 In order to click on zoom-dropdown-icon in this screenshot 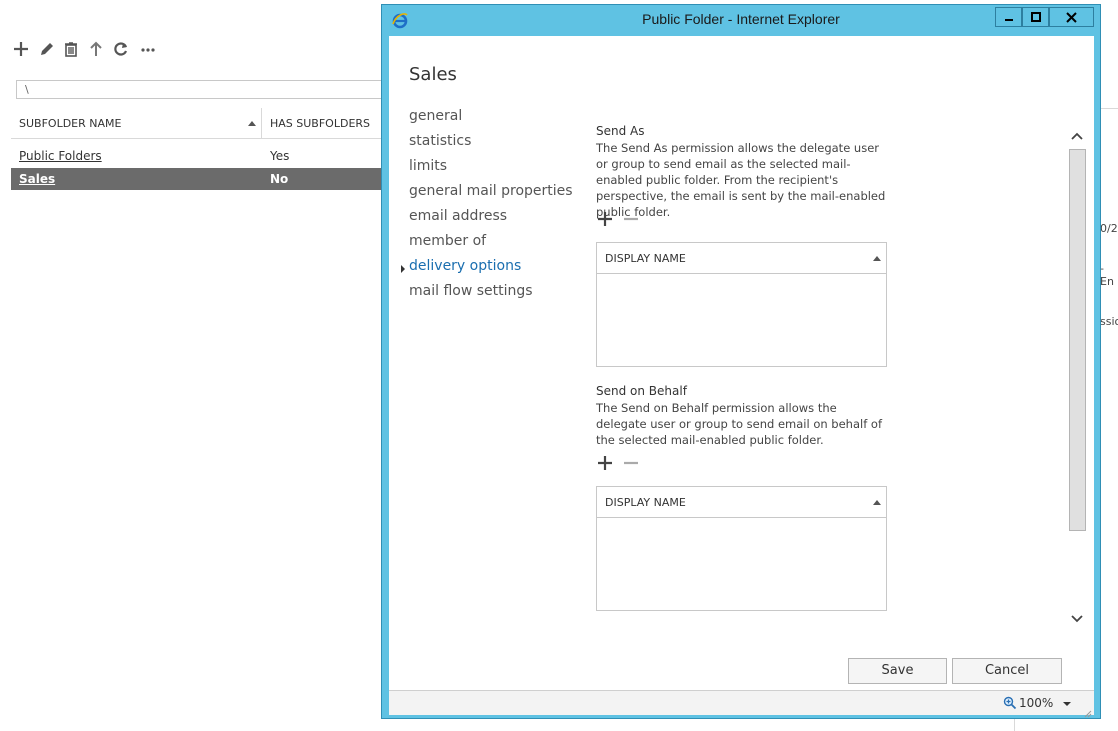, I will do `click(1067, 704)`.